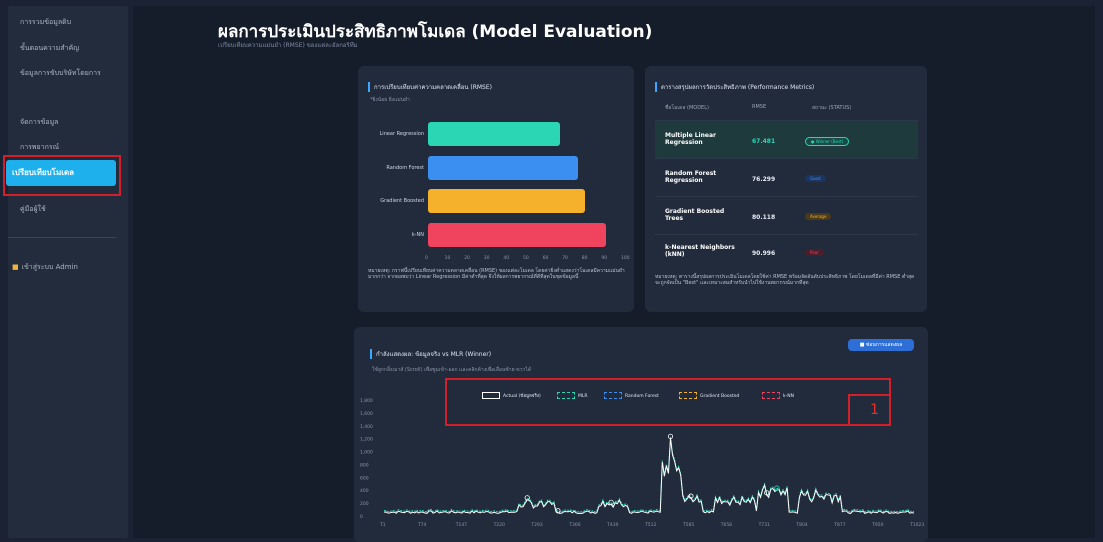 This screenshot has height=542, width=1103. I want to click on rmse-card-subtitle: *ยิ่งน้อย ยิ่งแม่นยำ, so click(390, 100).